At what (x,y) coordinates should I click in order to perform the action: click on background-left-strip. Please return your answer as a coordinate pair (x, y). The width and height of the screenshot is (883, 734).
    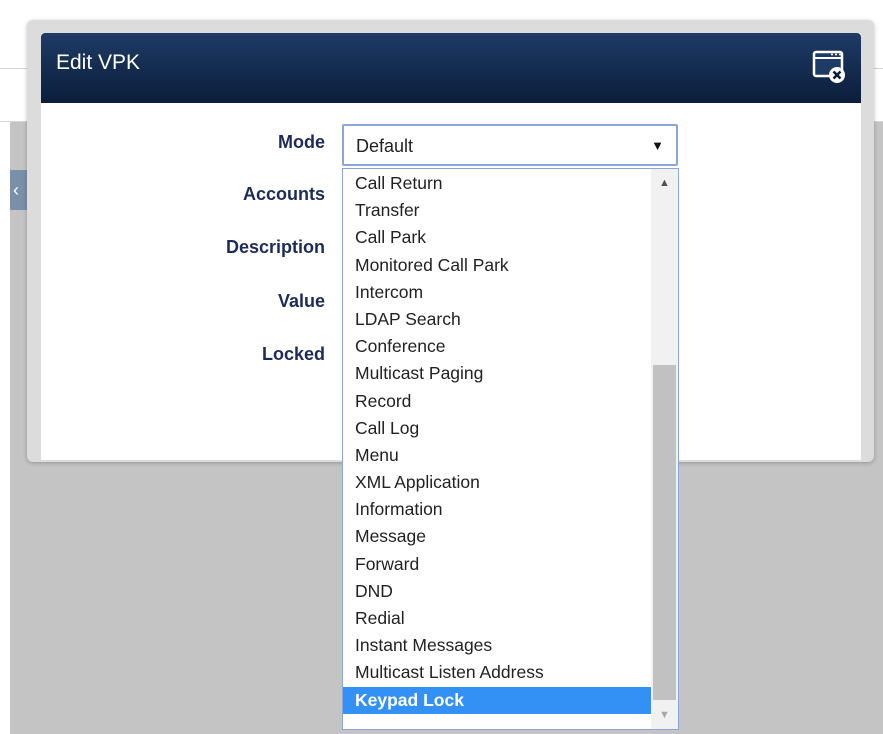
    Looking at the image, I should click on (5, 428).